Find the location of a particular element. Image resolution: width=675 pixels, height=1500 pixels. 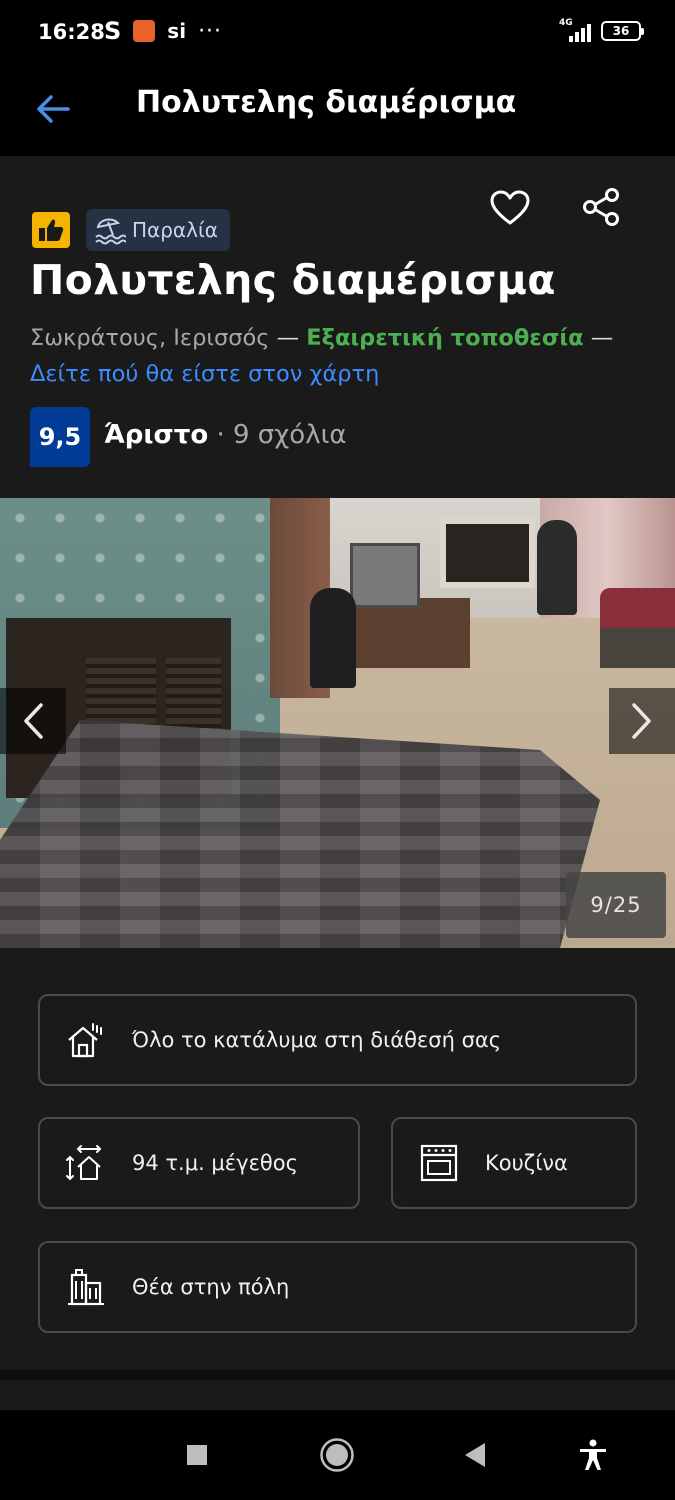

location-quality: Εξαιρετική τοποθεσία is located at coordinates (445, 338).